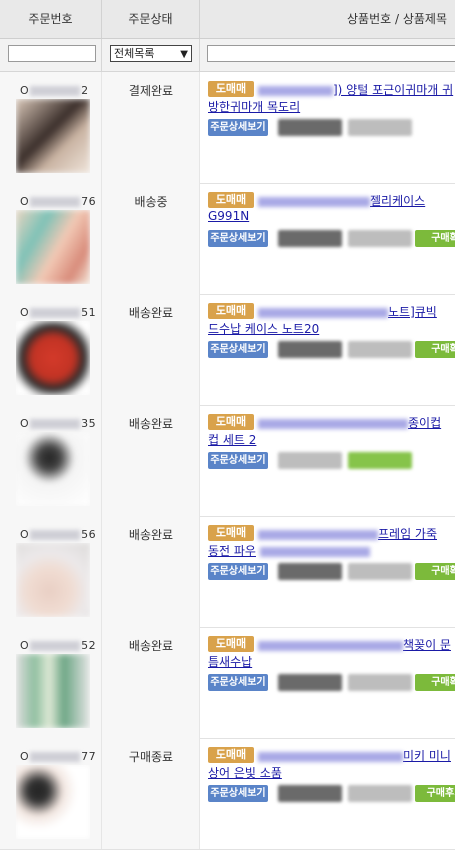 This screenshot has height=862, width=455. What do you see at coordinates (331, 106) in the screenshot?
I see `product-title-link-line2: 방한귀마개 목도리` at bounding box center [331, 106].